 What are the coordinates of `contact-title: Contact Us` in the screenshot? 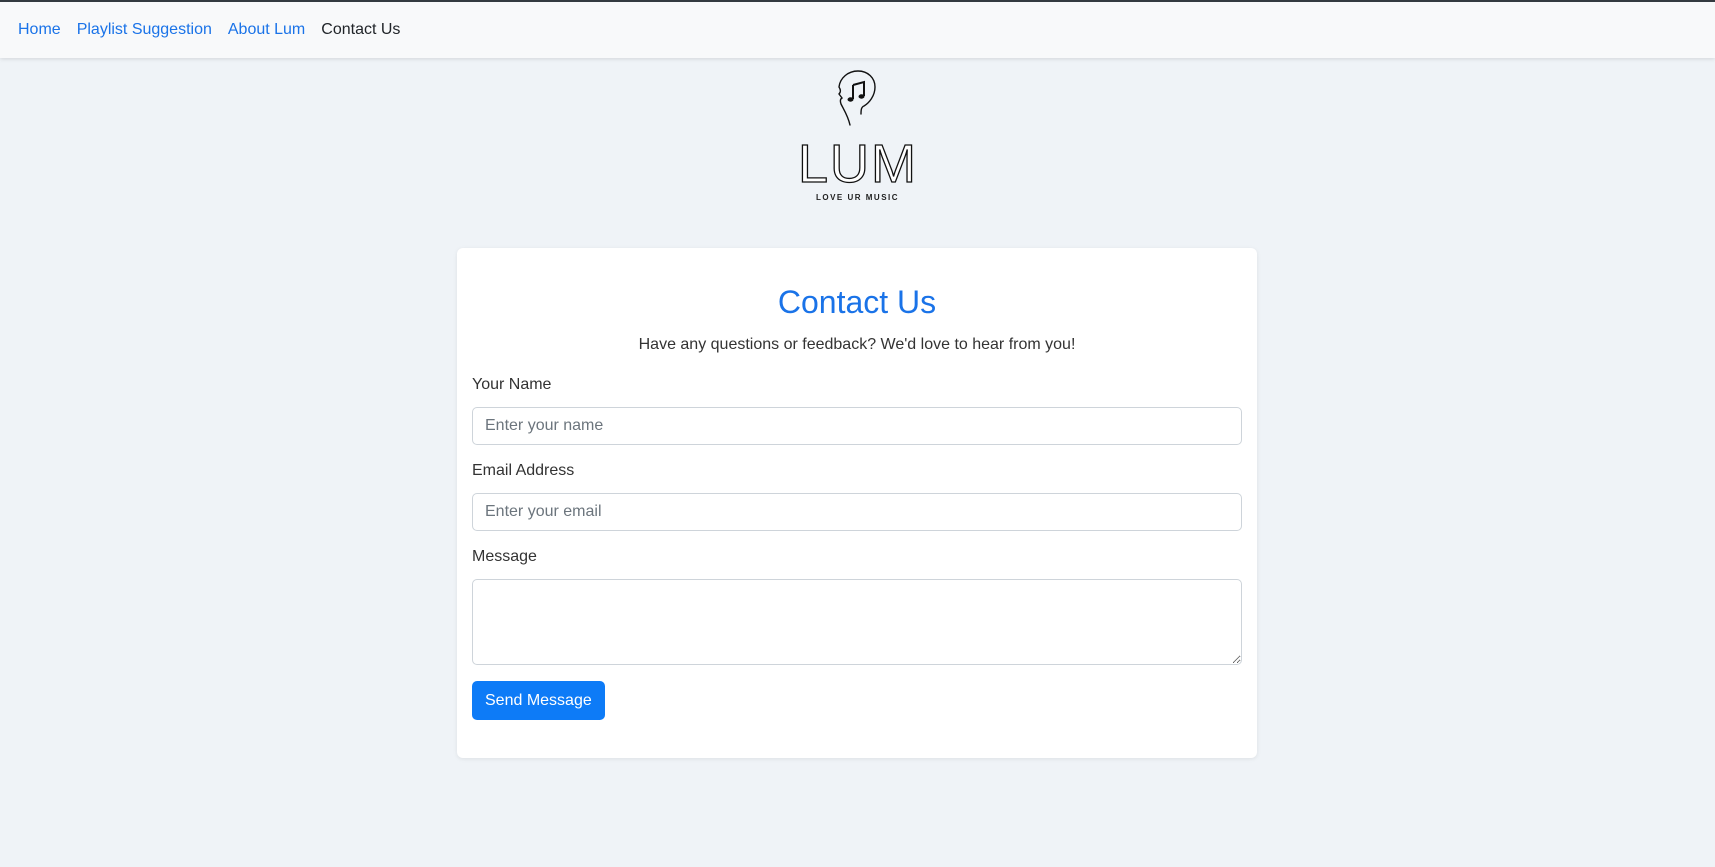 It's located at (857, 302).